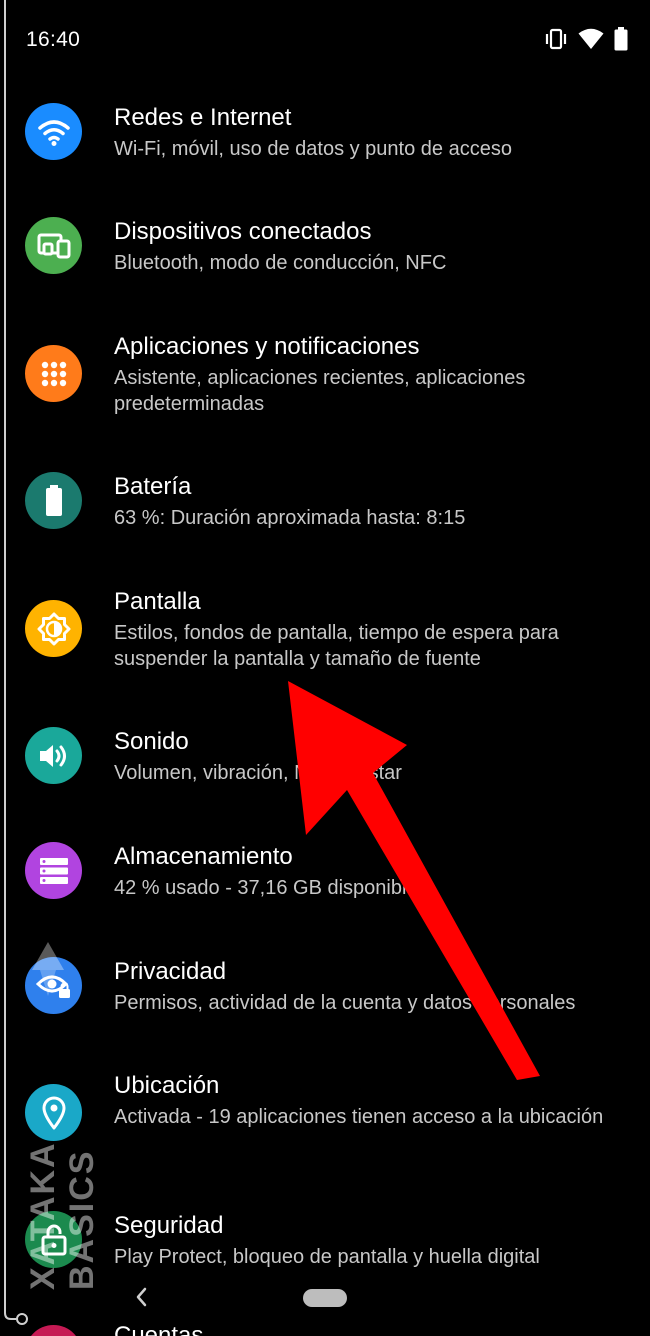  I want to click on storage-icon, so click(53, 870).